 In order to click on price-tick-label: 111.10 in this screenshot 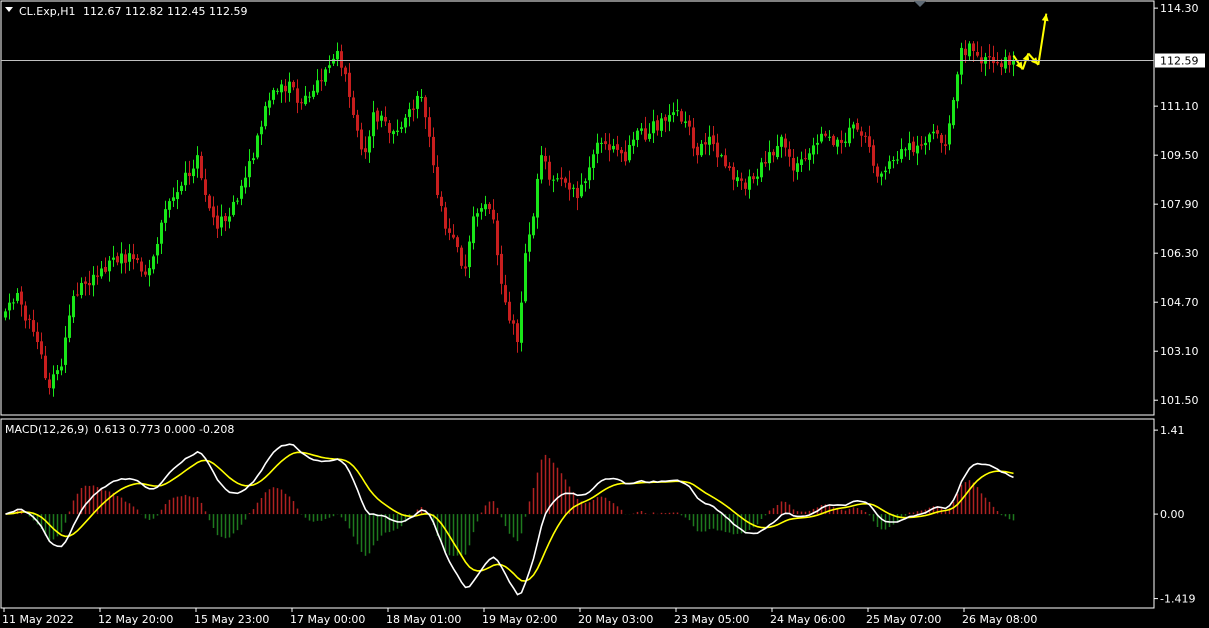, I will do `click(1179, 106)`.